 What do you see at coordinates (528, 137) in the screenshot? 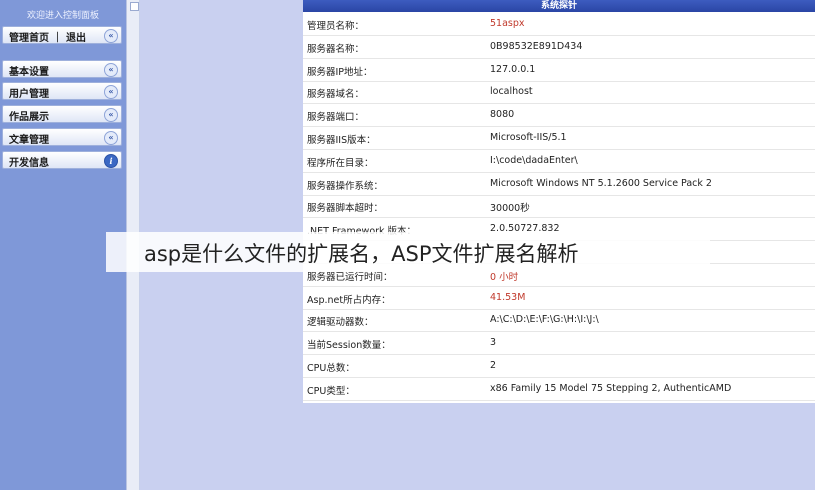
I see `info-row-value: Microsoft-IIS/5.1` at bounding box center [528, 137].